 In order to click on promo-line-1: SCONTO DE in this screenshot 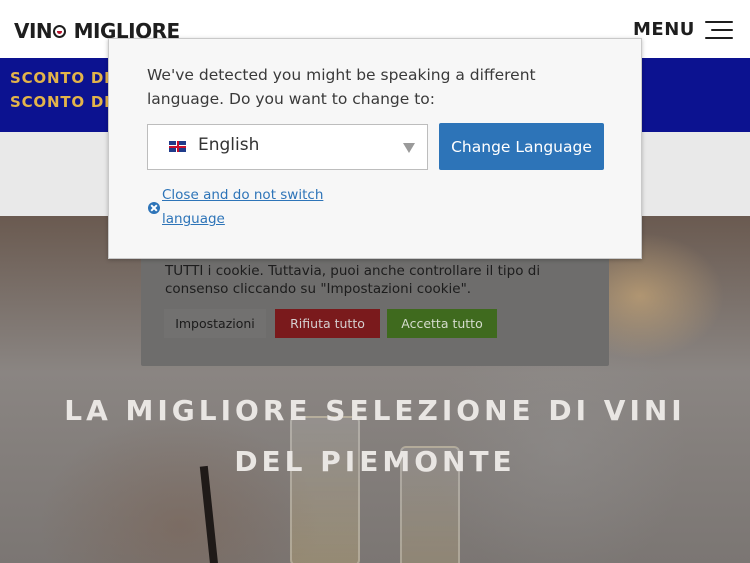, I will do `click(63, 78)`.